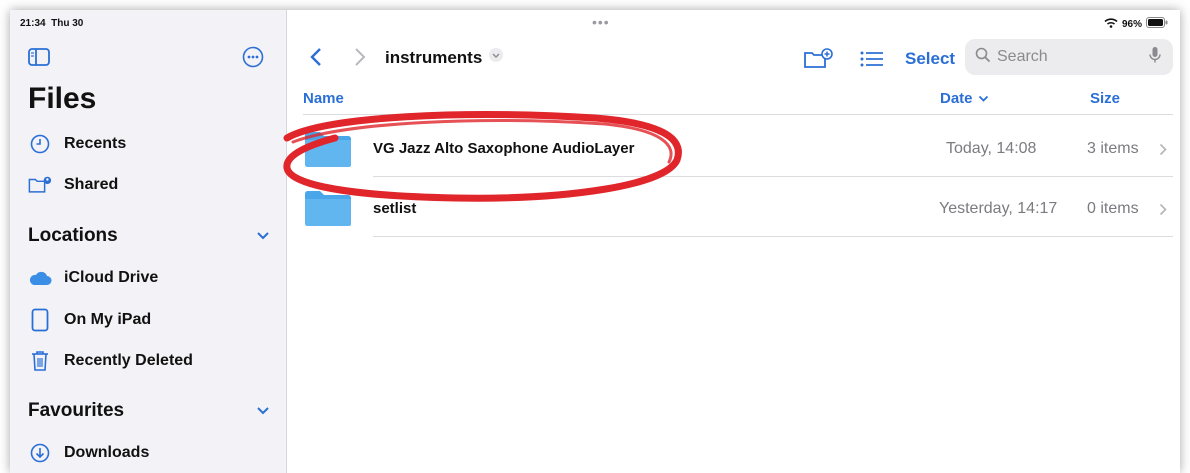 The image size is (1190, 473). Describe the element at coordinates (111, 277) in the screenshot. I see `sidebar-item-label: iCloud Drive` at that location.